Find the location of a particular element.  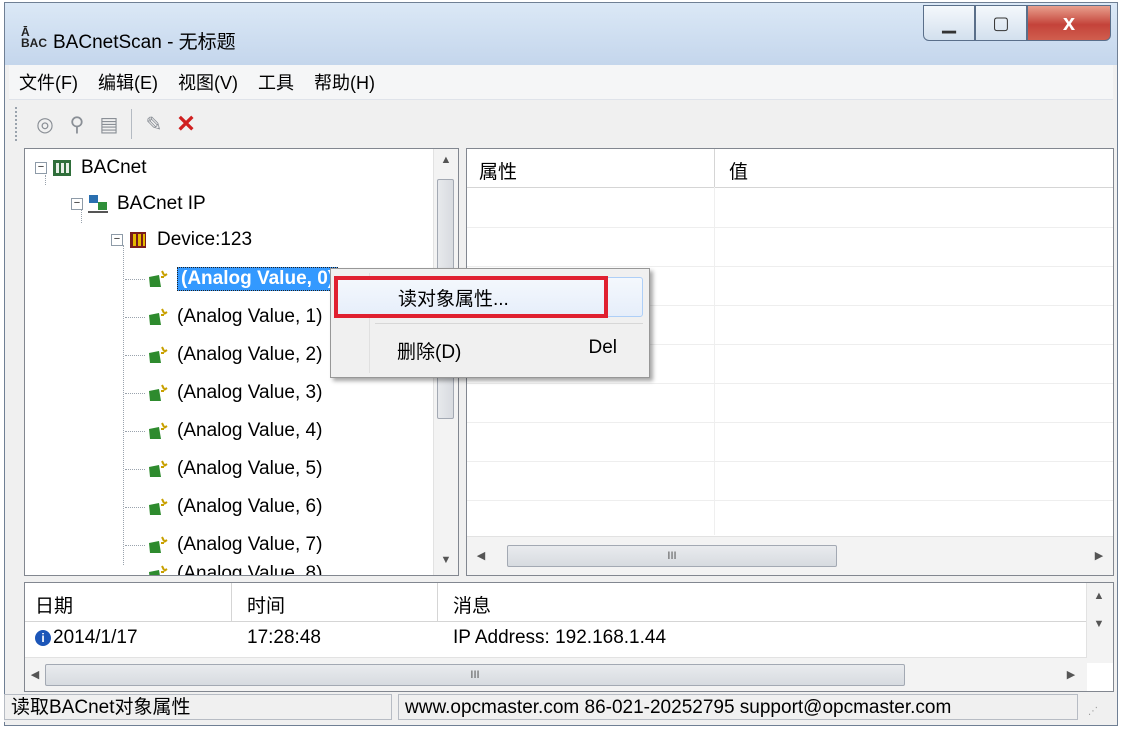

delete-item: 删除(D) Del is located at coordinates (489, 351).